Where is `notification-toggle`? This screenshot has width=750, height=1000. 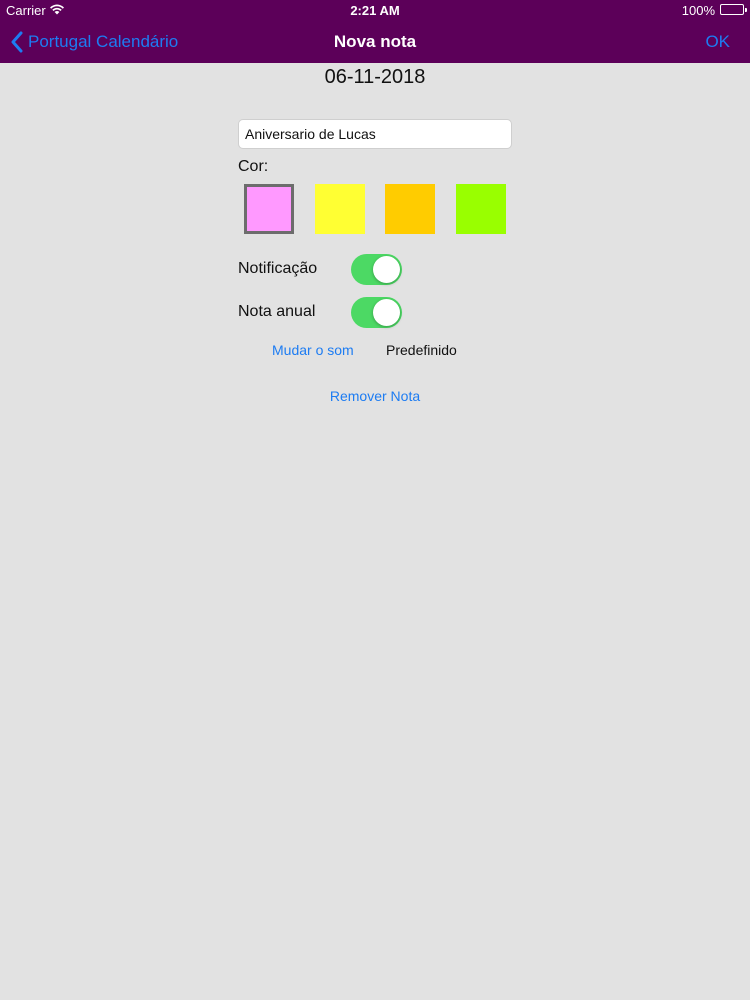 notification-toggle is located at coordinates (376, 269).